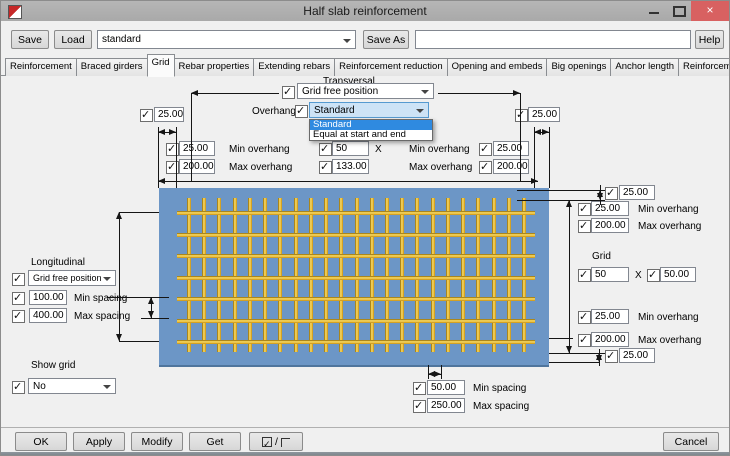  I want to click on transversal-right-min-overhang-field: 25.00, so click(511, 148).